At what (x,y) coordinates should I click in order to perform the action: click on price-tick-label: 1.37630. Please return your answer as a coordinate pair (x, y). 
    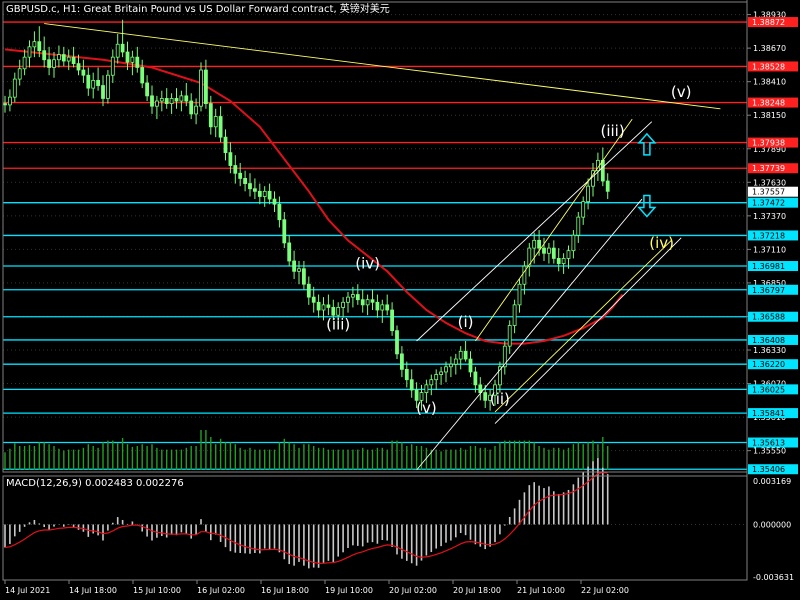
    Looking at the image, I should click on (769, 182).